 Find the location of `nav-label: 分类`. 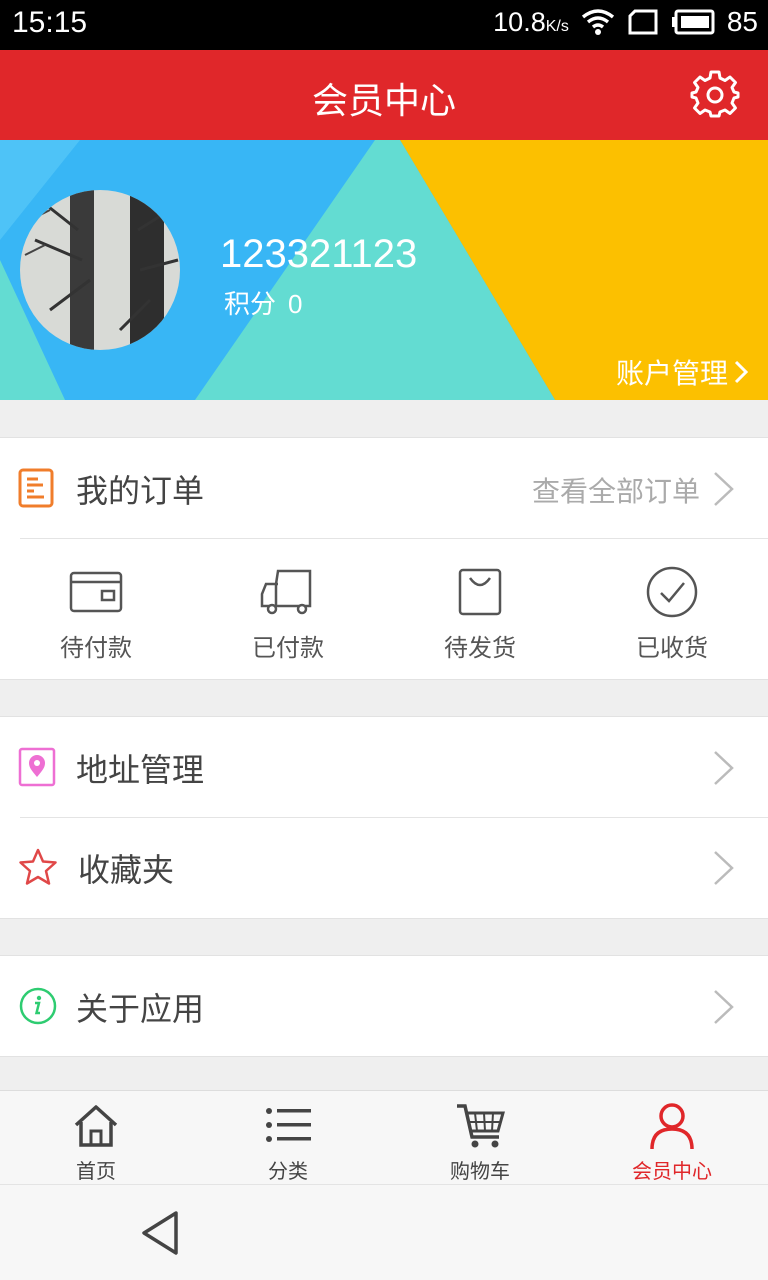

nav-label: 分类 is located at coordinates (288, 1171).